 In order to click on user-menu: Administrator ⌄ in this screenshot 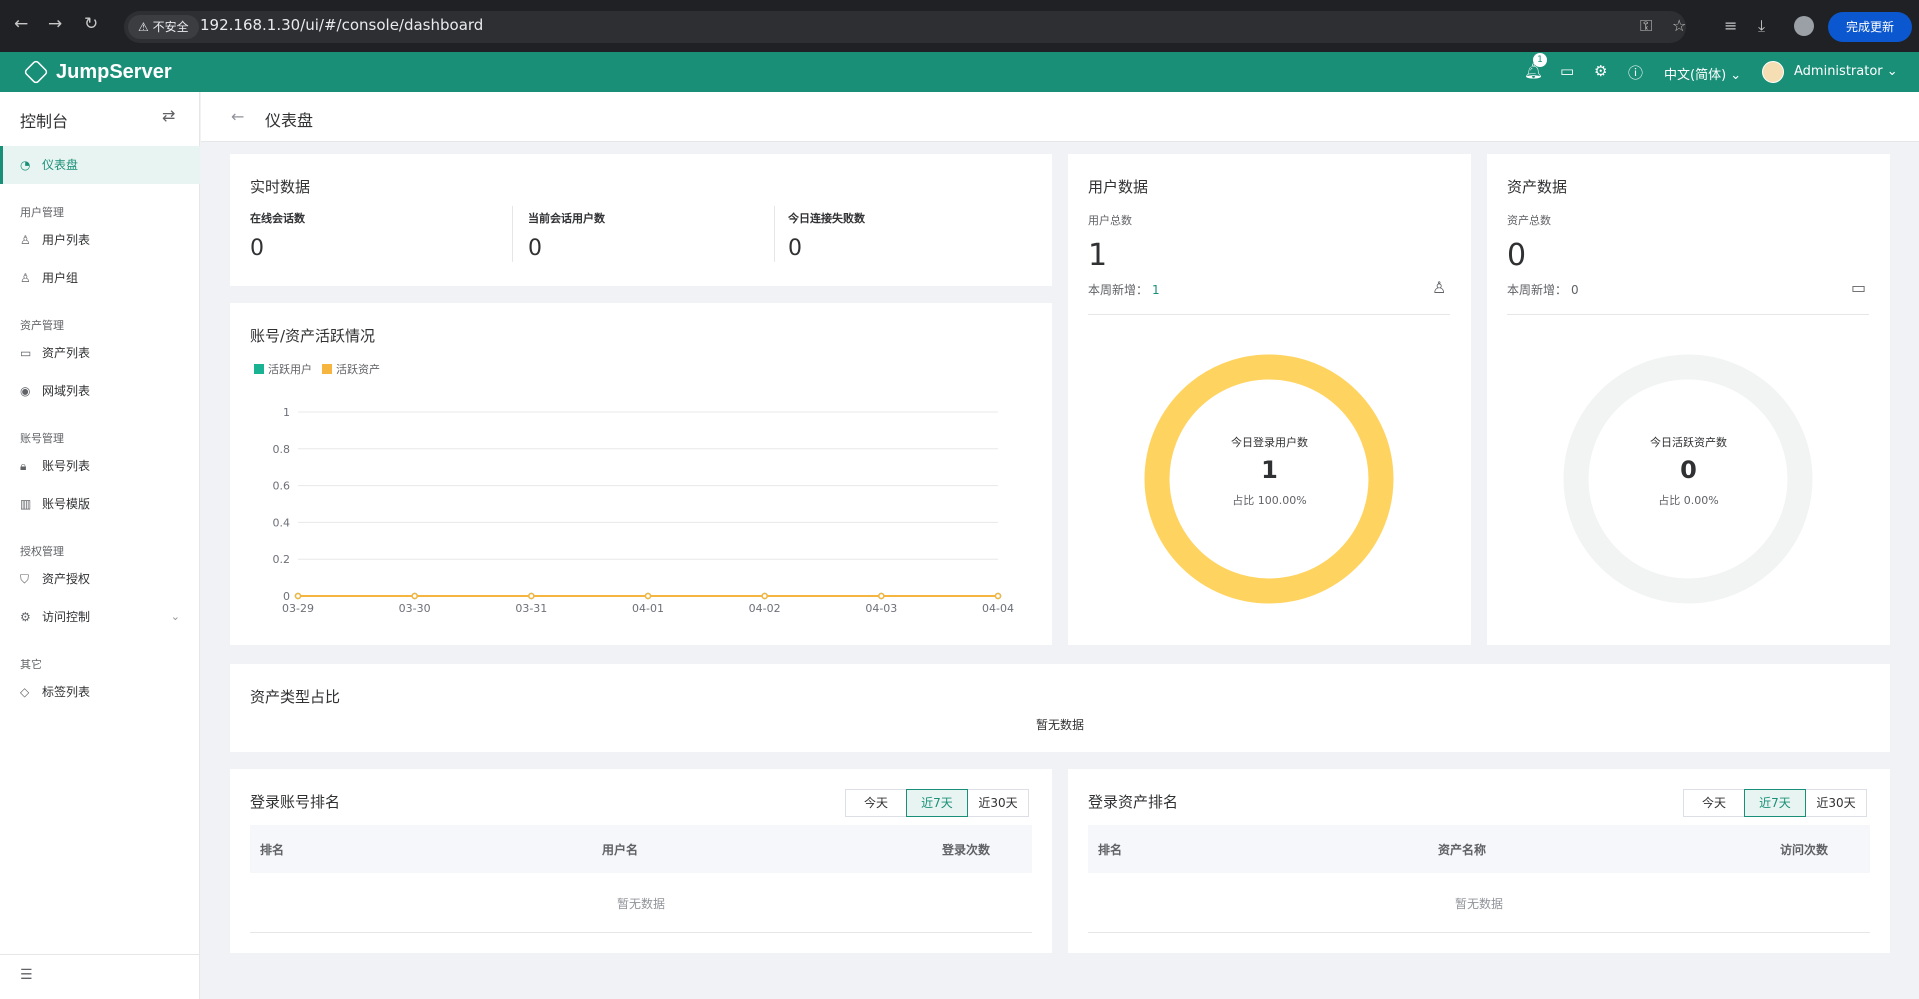, I will do `click(1846, 71)`.